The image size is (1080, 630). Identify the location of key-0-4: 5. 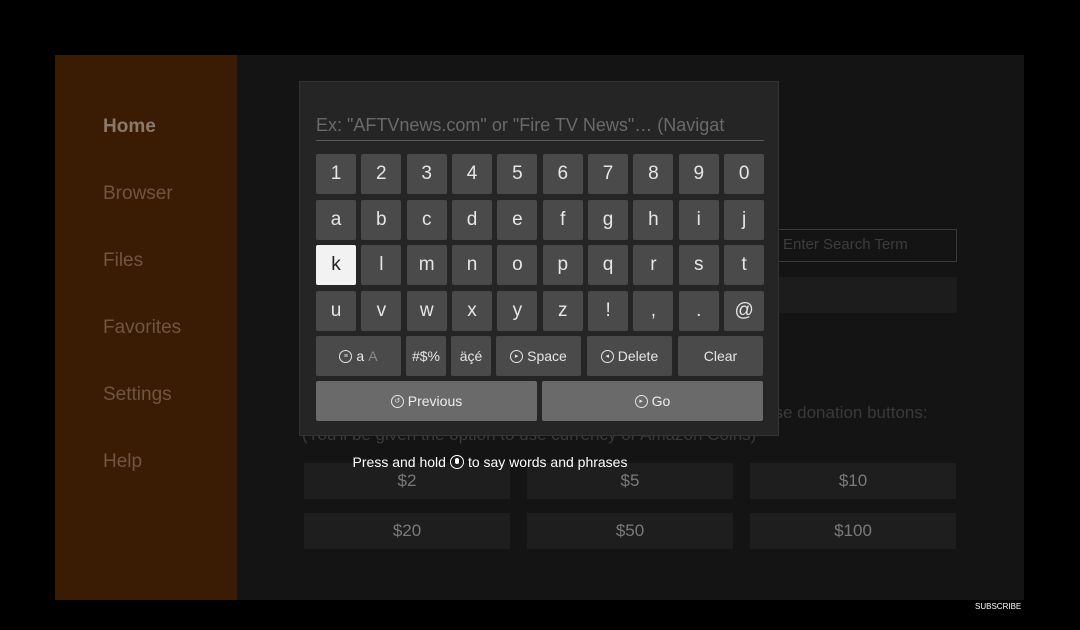
(517, 174).